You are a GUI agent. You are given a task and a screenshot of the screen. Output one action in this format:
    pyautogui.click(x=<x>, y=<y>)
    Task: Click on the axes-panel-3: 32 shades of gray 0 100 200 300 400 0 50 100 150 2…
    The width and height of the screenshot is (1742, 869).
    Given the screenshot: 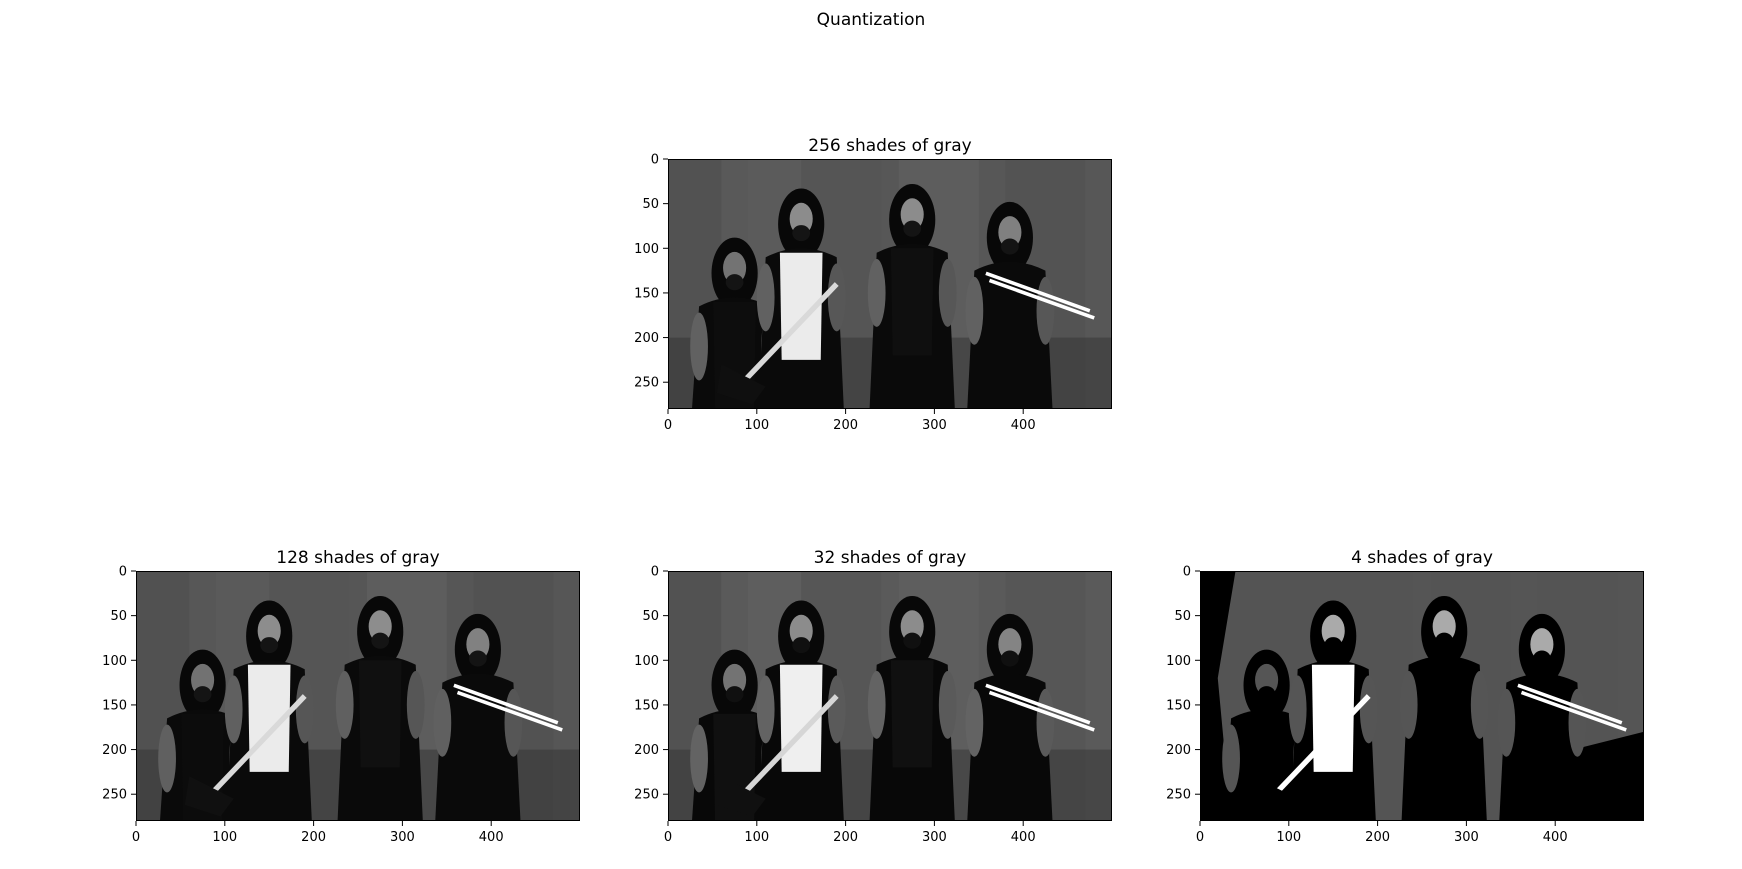 What is the action you would take?
    pyautogui.click(x=873, y=696)
    